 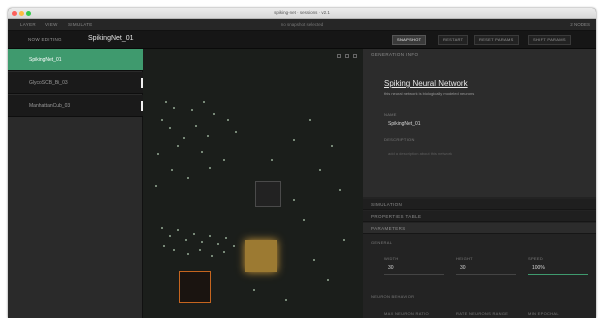 What do you see at coordinates (395, 54) in the screenshot?
I see `generation-info-title: GENERATION INFO` at bounding box center [395, 54].